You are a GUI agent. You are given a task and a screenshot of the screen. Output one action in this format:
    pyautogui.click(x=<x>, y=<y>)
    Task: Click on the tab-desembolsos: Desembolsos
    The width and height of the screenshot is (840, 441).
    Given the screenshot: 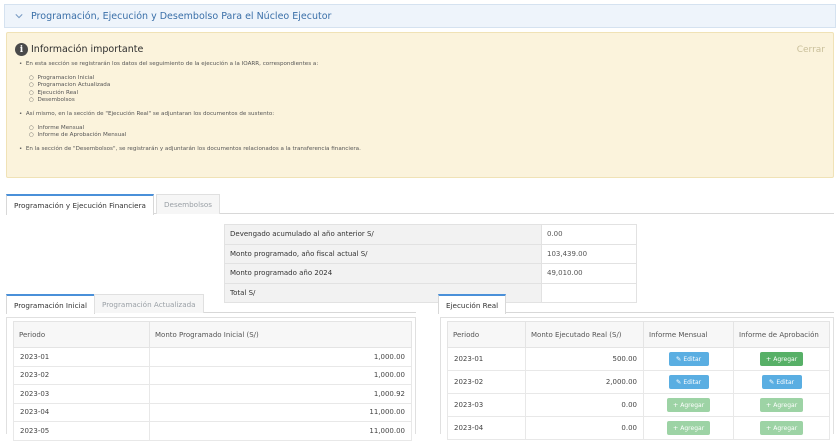 What is the action you would take?
    pyautogui.click(x=188, y=204)
    